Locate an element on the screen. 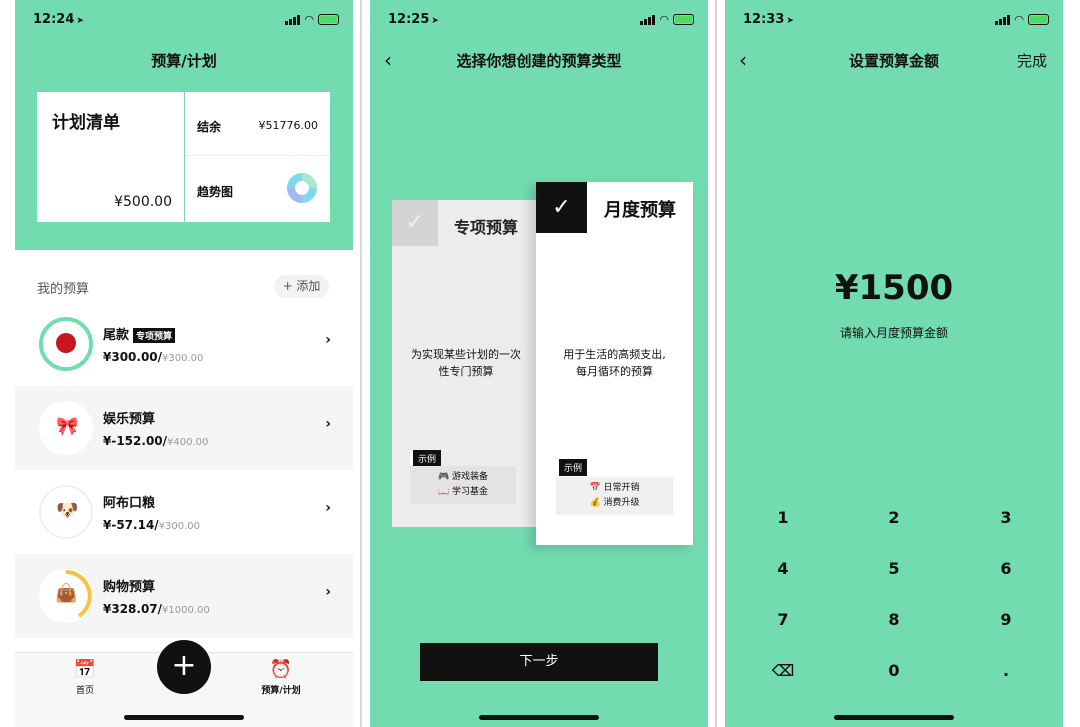 This screenshot has height=727, width=1080. plan-list-card: 计划清单 ¥500.00 is located at coordinates (110, 157).